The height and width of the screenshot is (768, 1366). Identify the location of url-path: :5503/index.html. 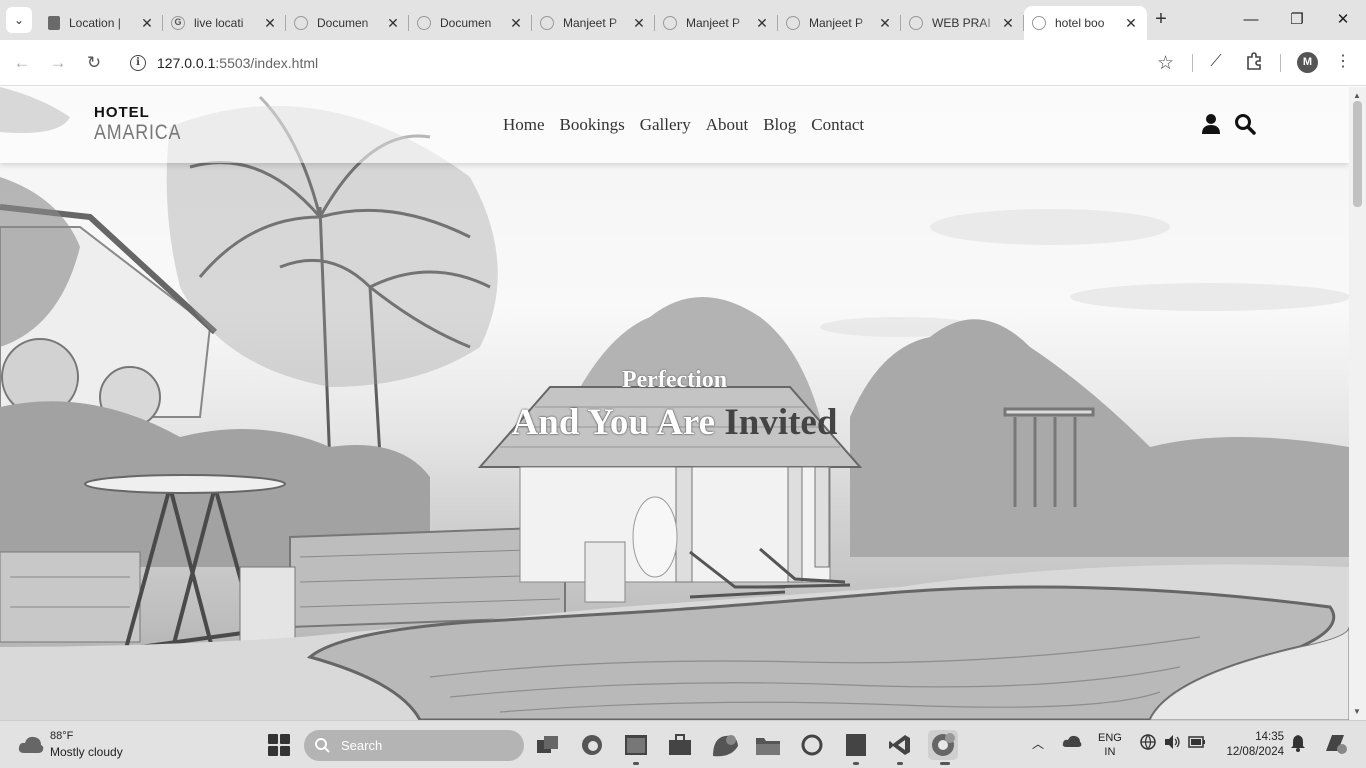
(267, 63).